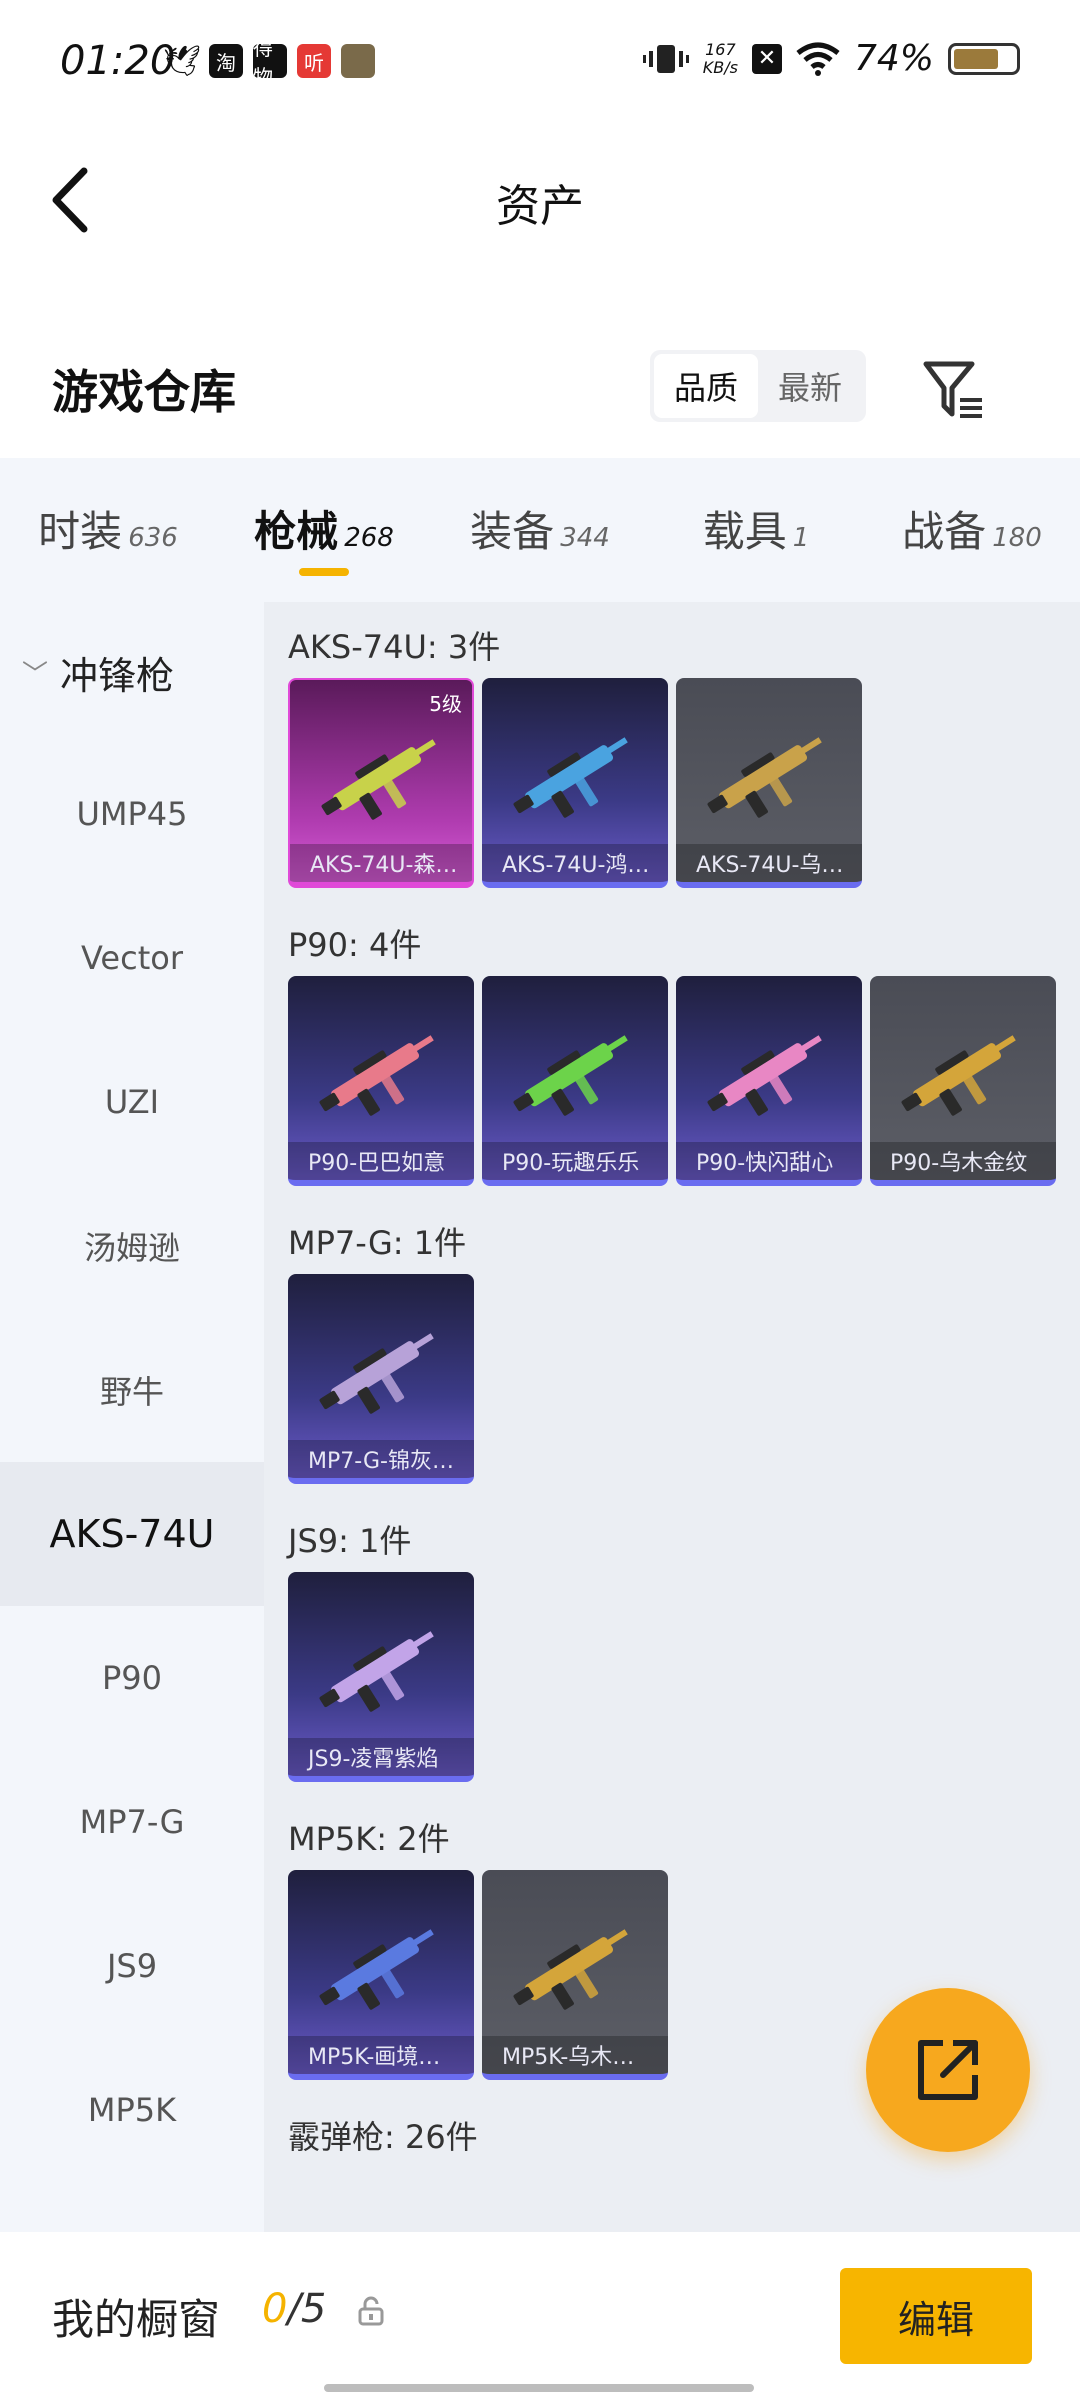 Image resolution: width=1080 pixels, height=2400 pixels. Describe the element at coordinates (314, 61) in the screenshot. I see `listen-app-icon: 听` at that location.